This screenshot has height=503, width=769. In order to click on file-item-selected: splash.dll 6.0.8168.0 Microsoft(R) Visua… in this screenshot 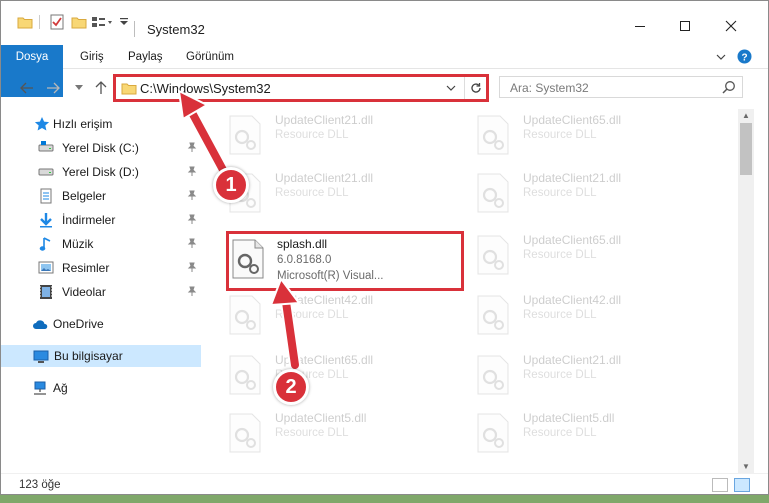, I will do `click(345, 261)`.